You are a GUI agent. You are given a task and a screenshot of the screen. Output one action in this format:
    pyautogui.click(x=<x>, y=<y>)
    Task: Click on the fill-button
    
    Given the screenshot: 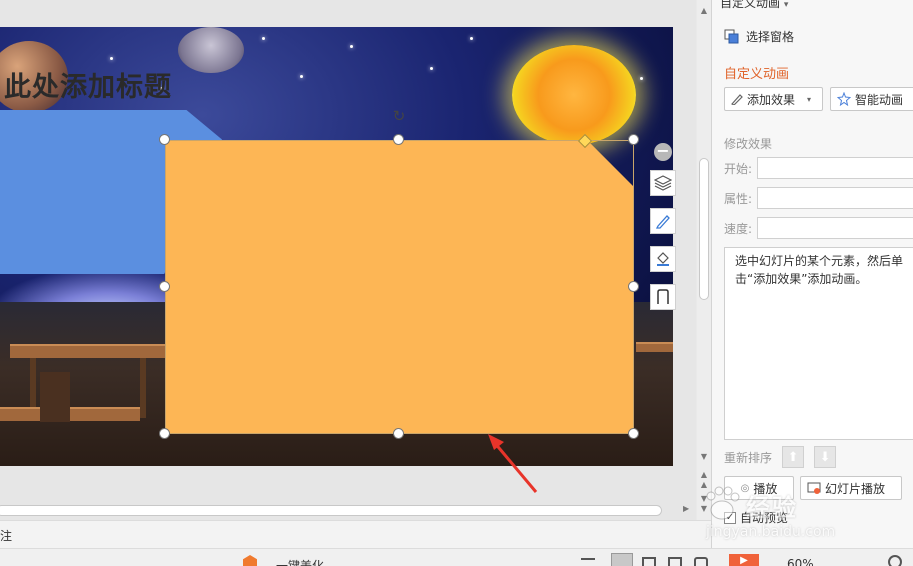 What is the action you would take?
    pyautogui.click(x=663, y=259)
    